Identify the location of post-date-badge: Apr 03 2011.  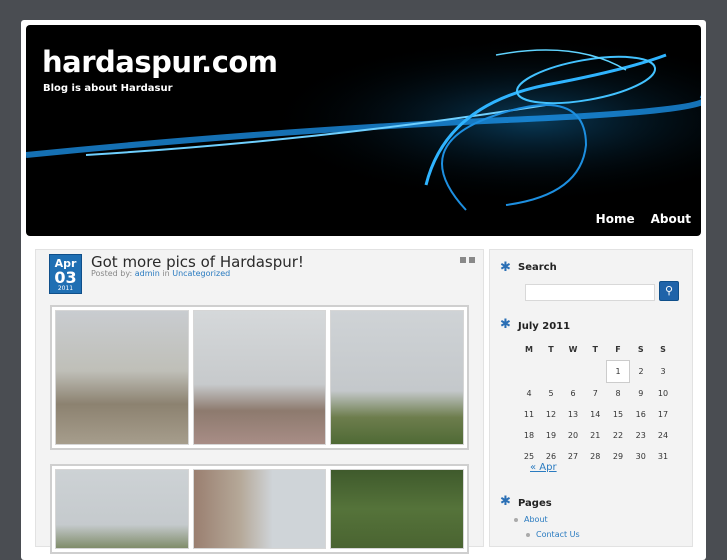
(65, 274).